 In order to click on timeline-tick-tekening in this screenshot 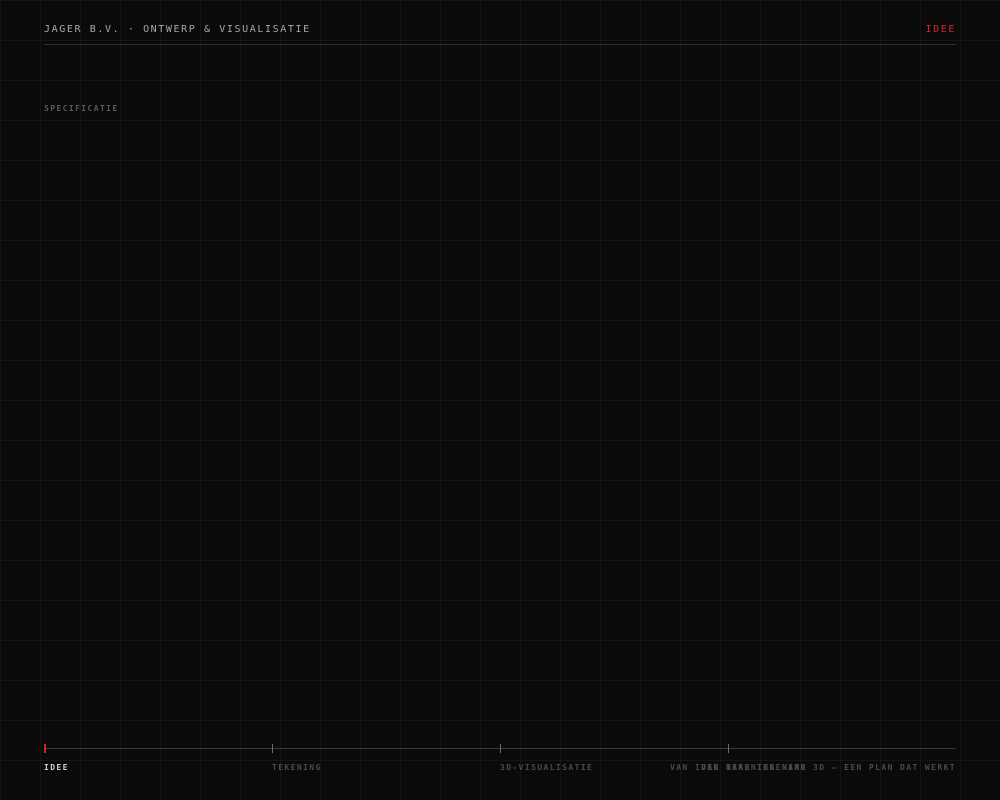, I will do `click(272, 748)`.